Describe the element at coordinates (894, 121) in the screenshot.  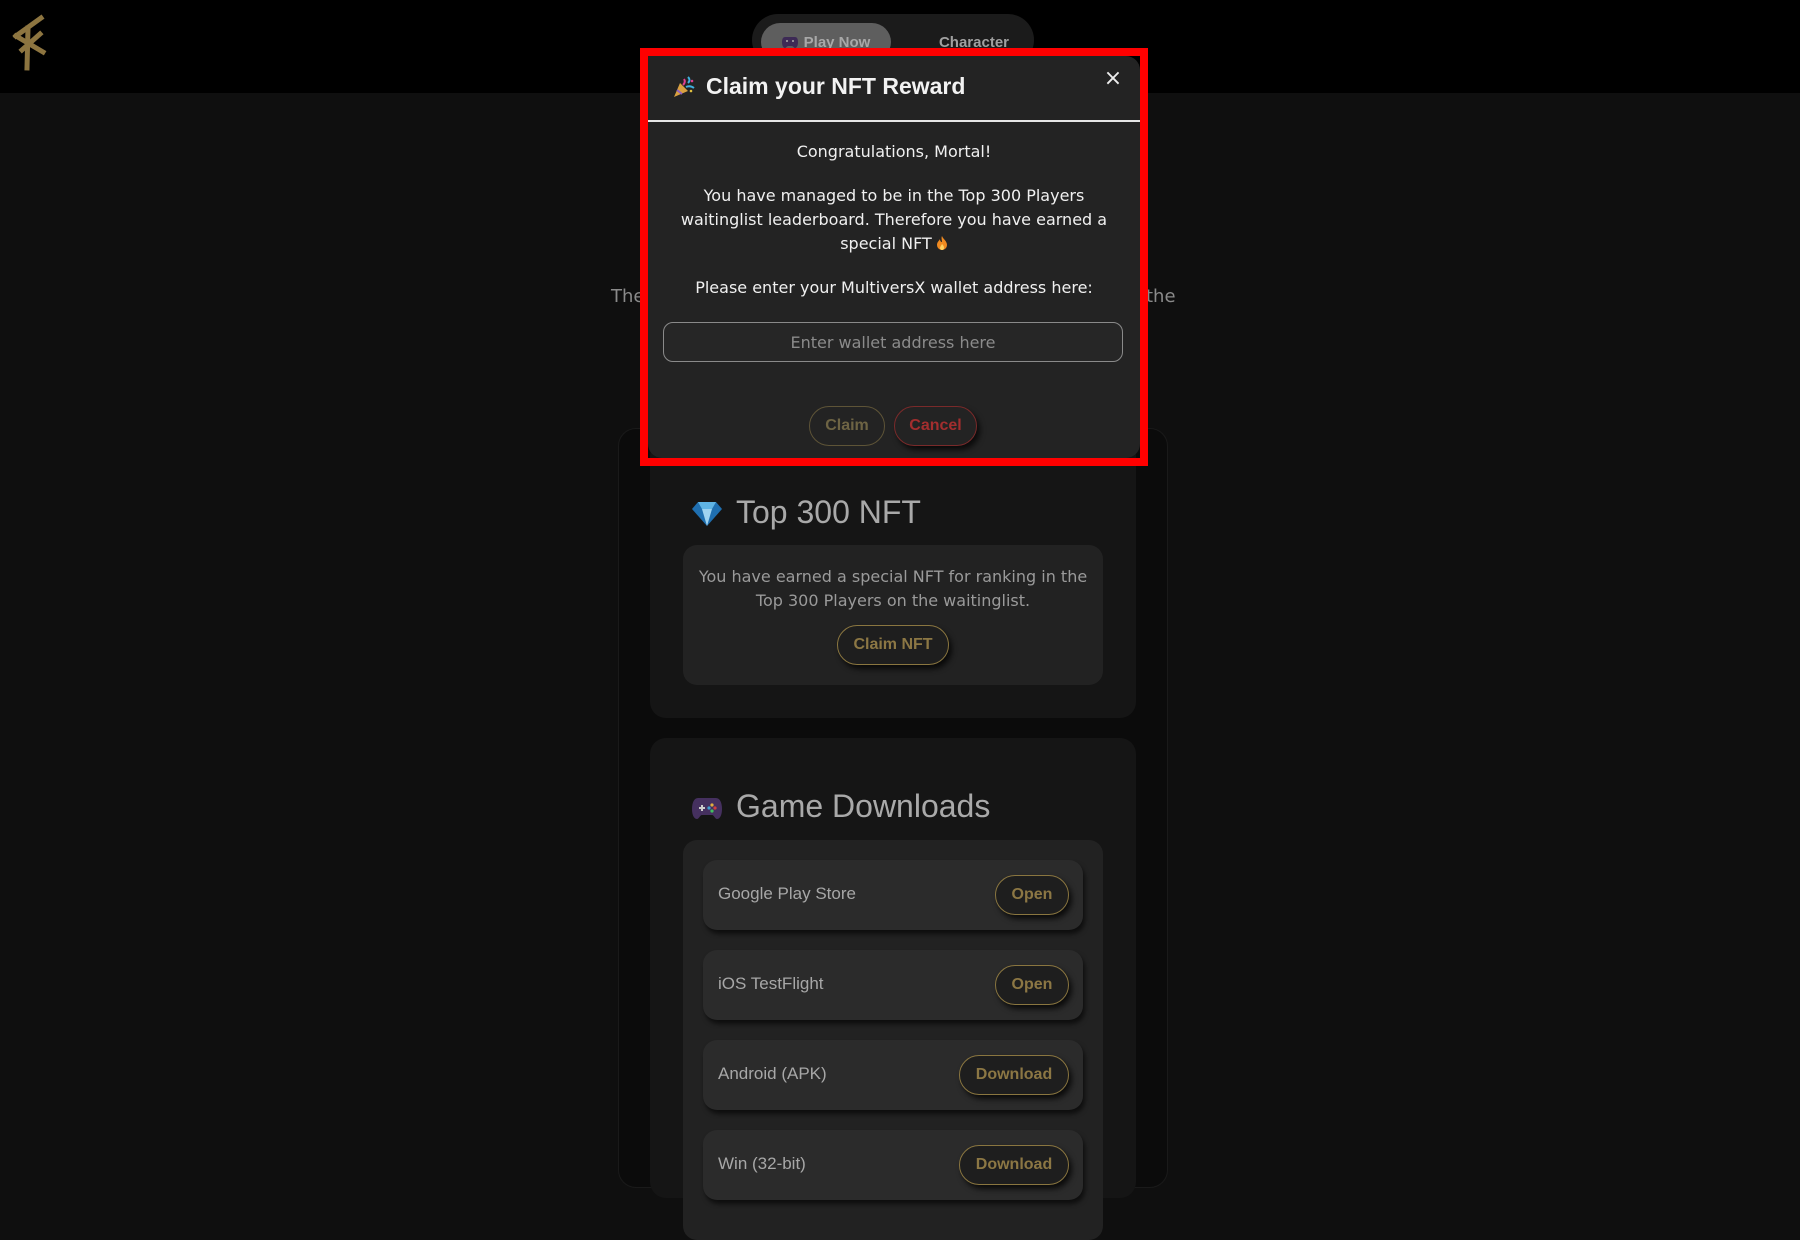
I see `modal-divider` at that location.